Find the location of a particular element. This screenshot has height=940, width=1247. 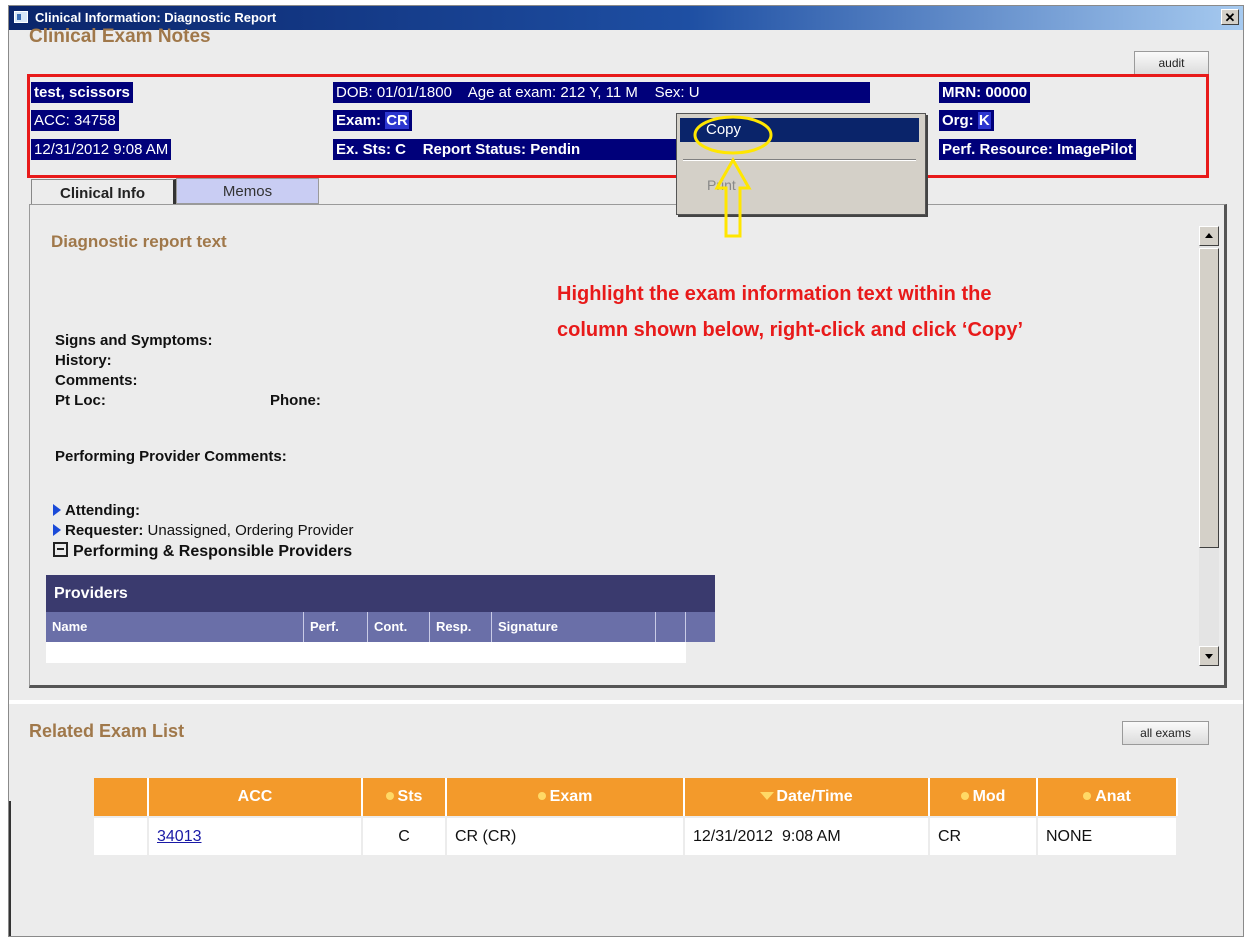

diagnostic-report-heading: Diagnostic report text is located at coordinates (139, 241).